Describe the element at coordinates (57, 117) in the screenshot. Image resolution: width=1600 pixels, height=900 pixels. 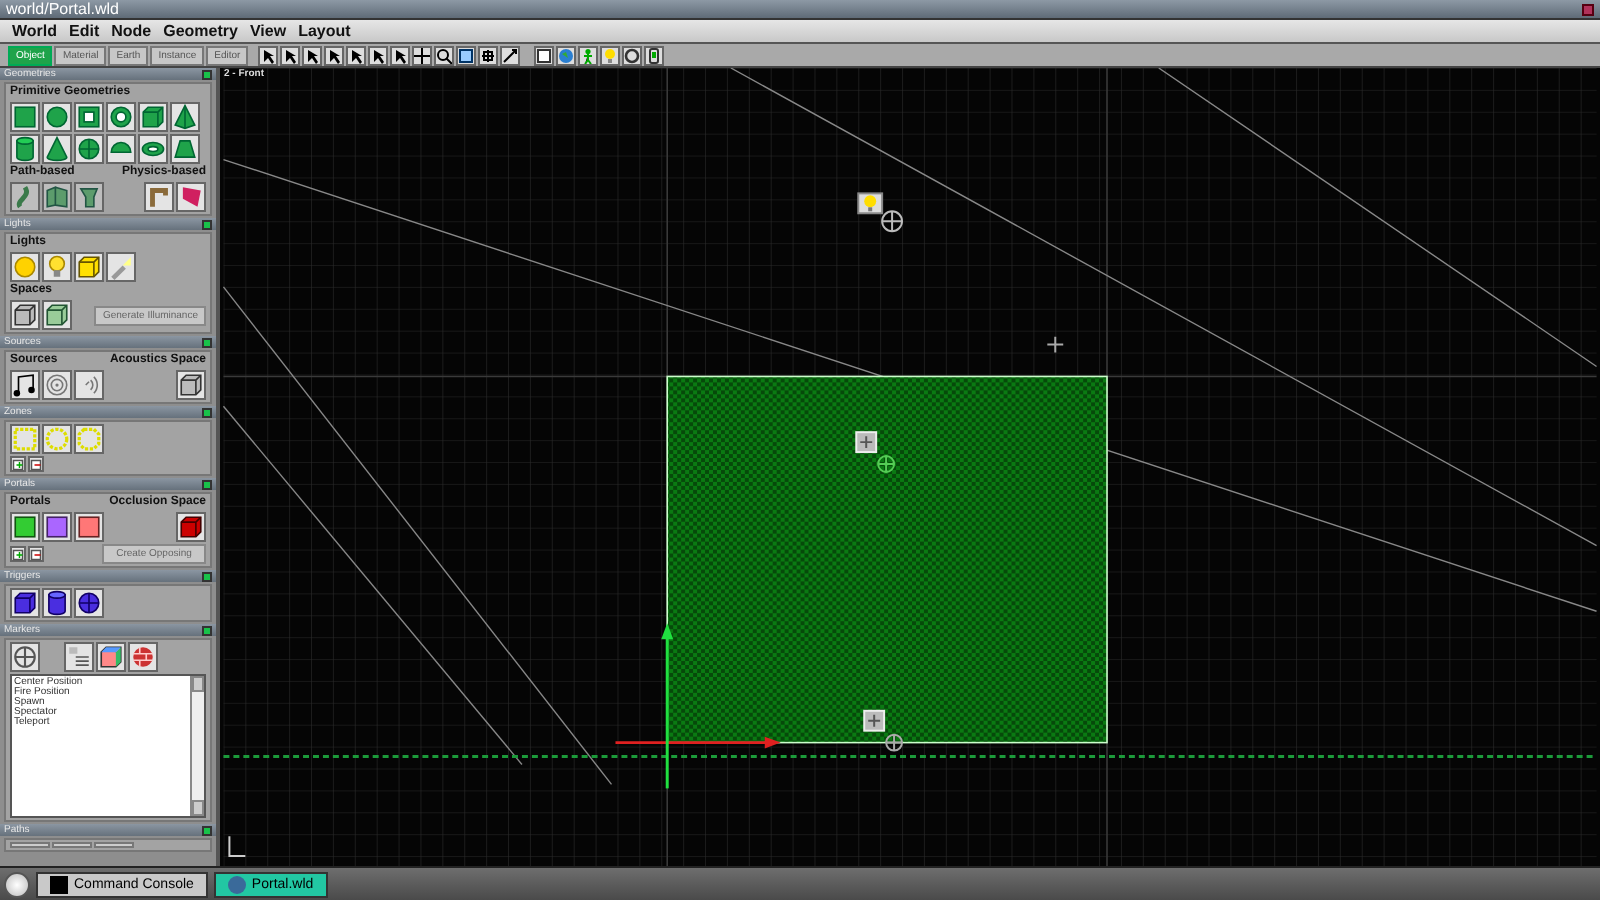
I see `circle-icon` at that location.